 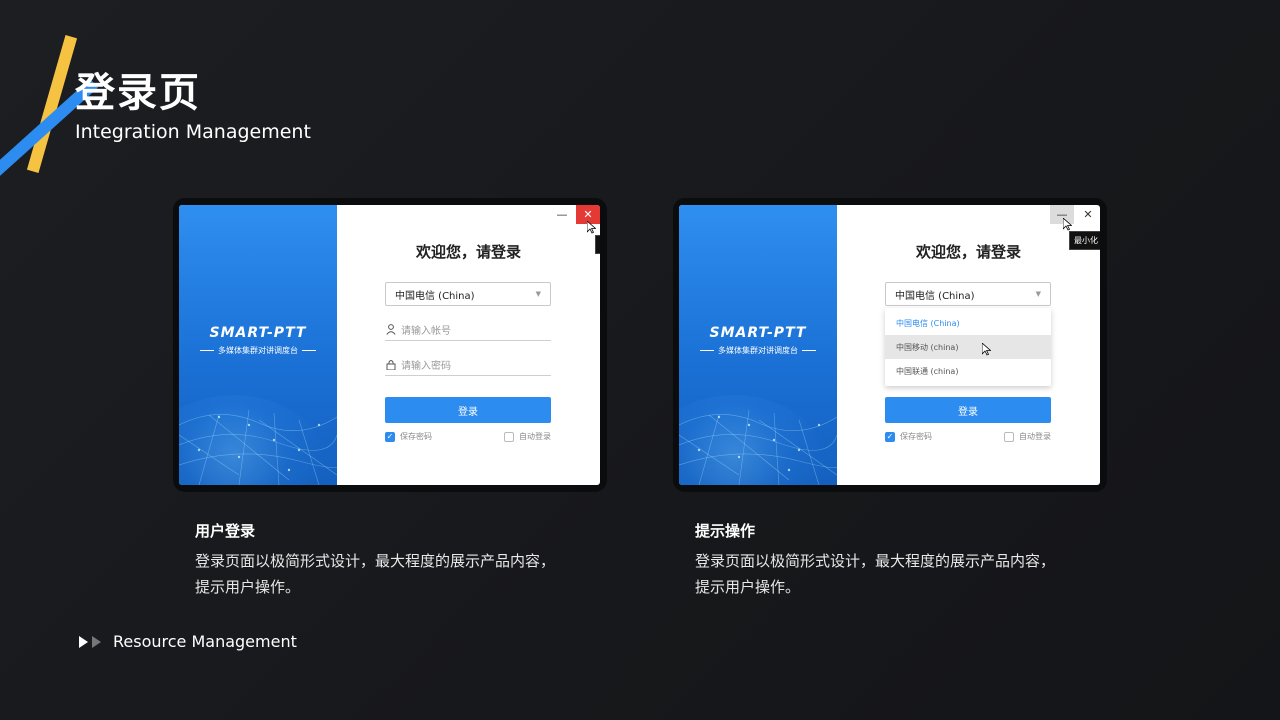 I want to click on page-title: 登录页, so click(x=138, y=93).